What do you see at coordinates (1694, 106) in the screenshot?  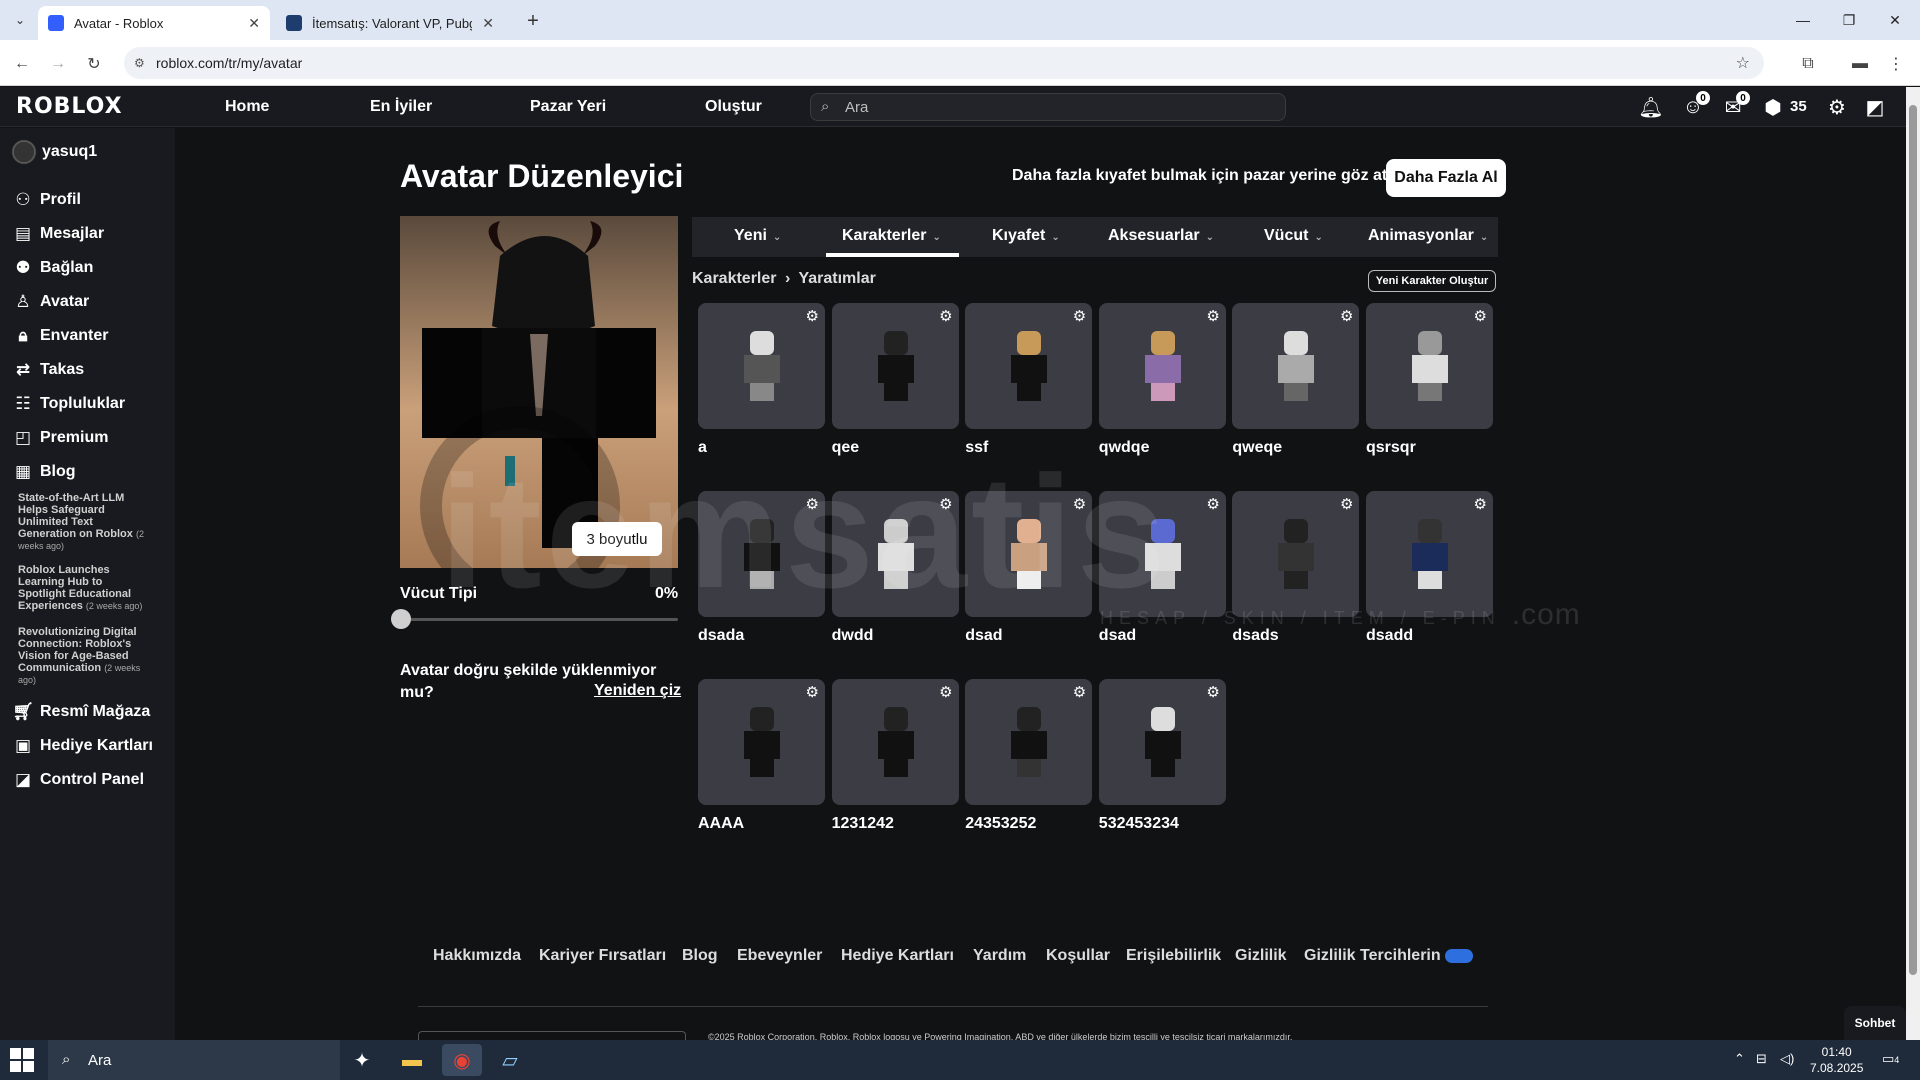 I see `friends-icon: ☺ 0` at bounding box center [1694, 106].